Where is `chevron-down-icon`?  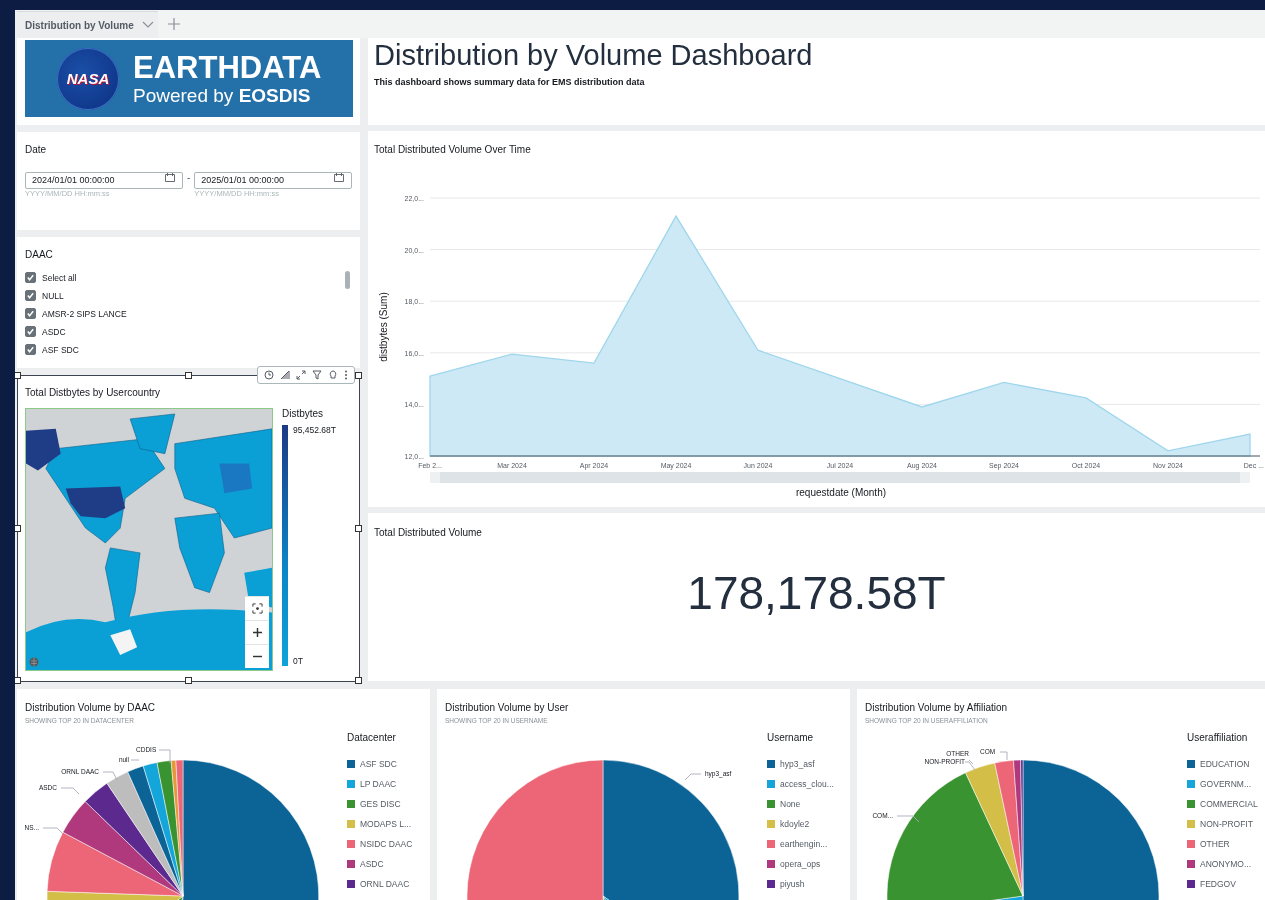 chevron-down-icon is located at coordinates (147, 25).